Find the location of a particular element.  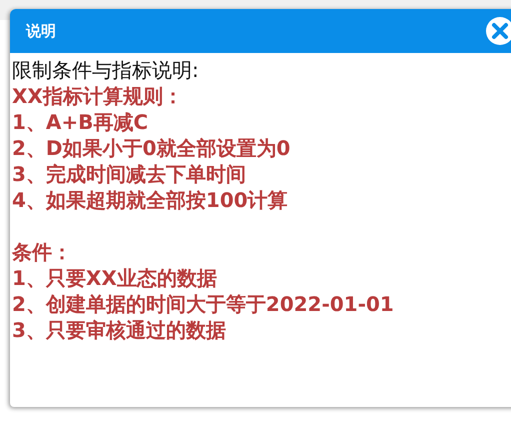

rule-text: 3、完成时间减去下单时间 is located at coordinates (129, 174).